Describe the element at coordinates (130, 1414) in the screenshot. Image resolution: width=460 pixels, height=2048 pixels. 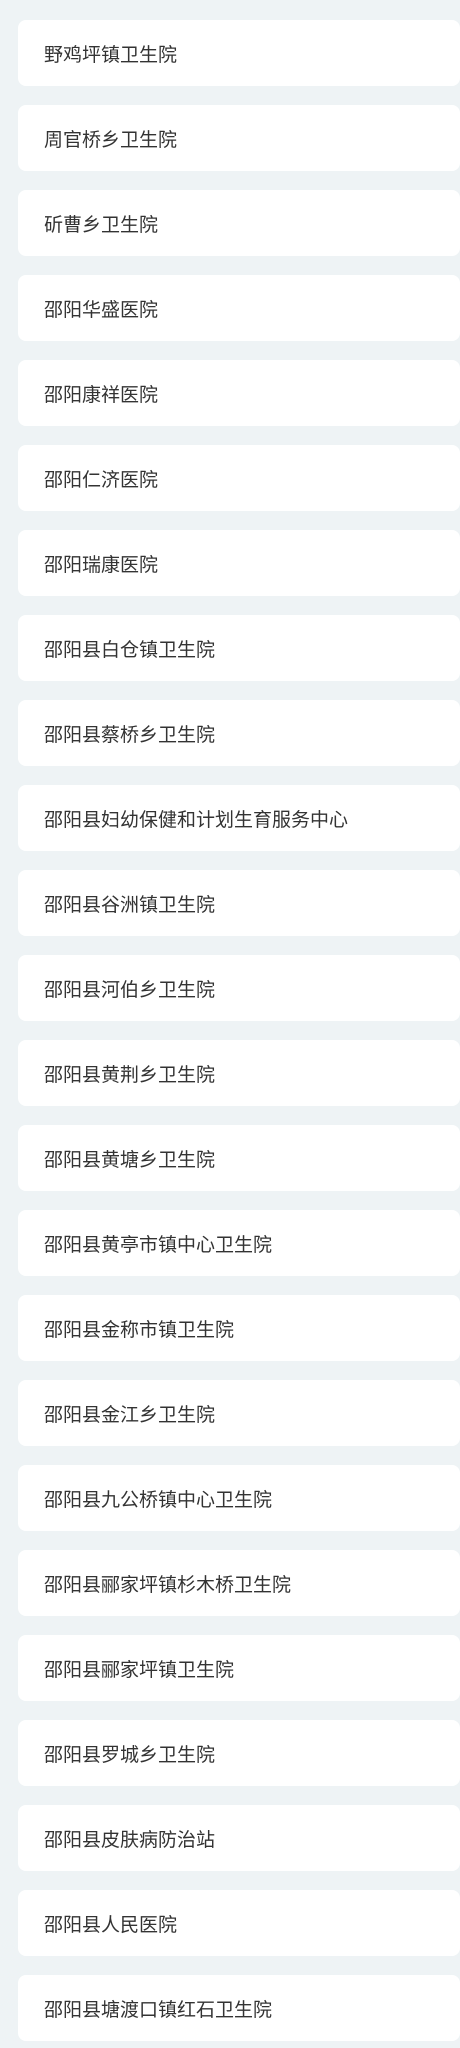
I see `list-item-label: 邵阳县金江乡卫生院` at that location.